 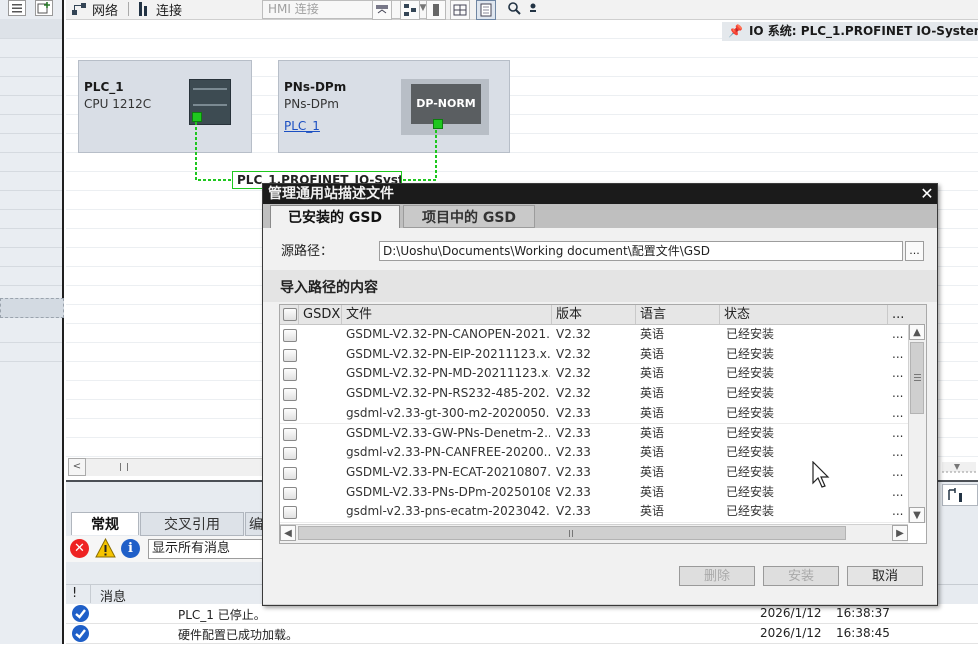 I want to click on scroll-right-button: ▶, so click(x=900, y=533).